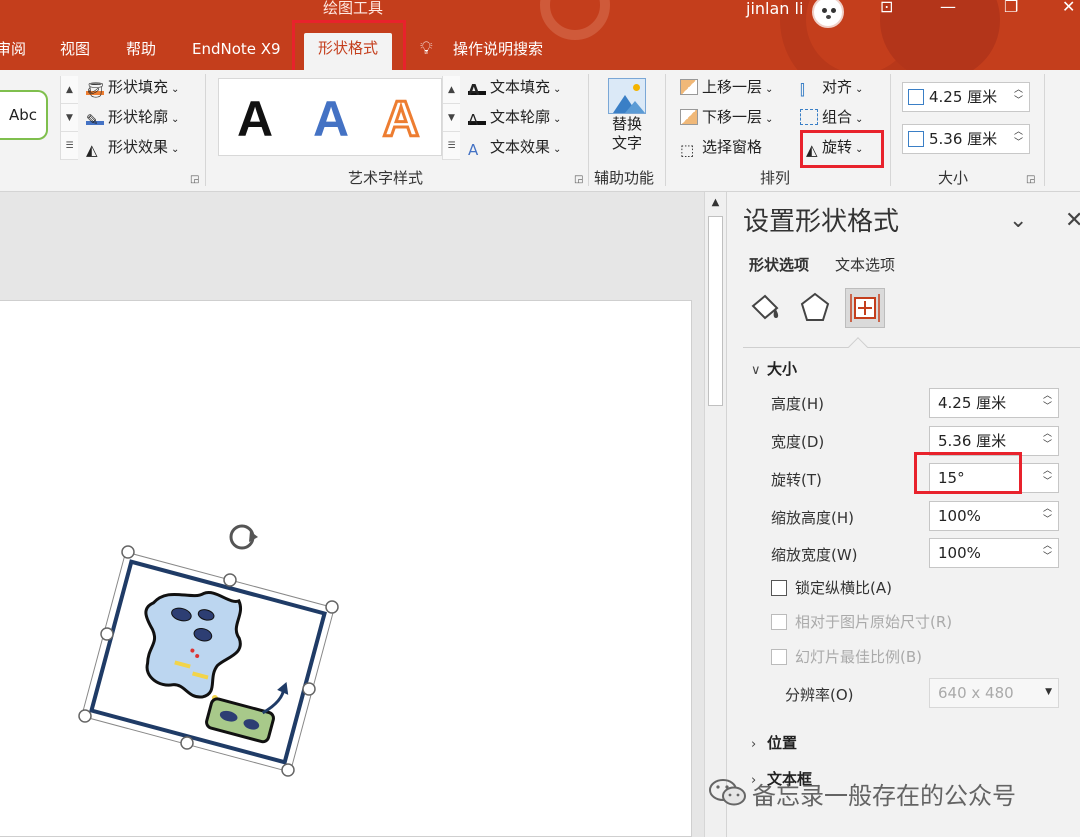  Describe the element at coordinates (75, 49) in the screenshot. I see `tab-view: 视图` at that location.